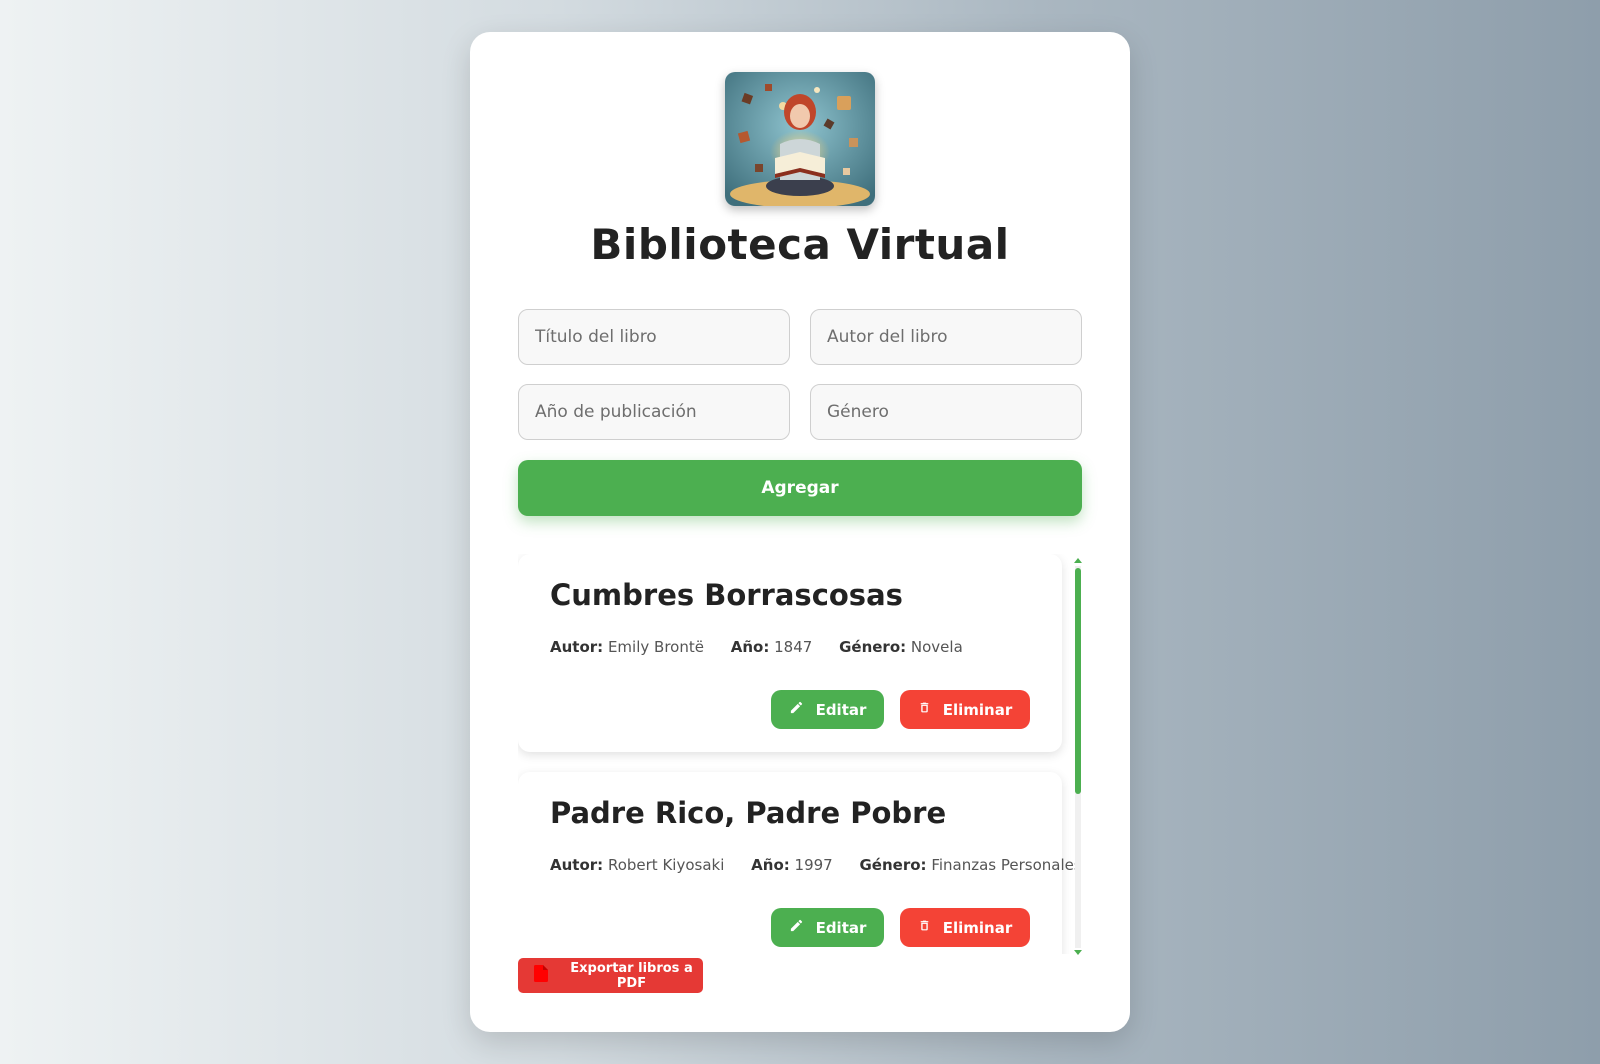  What do you see at coordinates (946, 337) in the screenshot?
I see `book-author-input` at bounding box center [946, 337].